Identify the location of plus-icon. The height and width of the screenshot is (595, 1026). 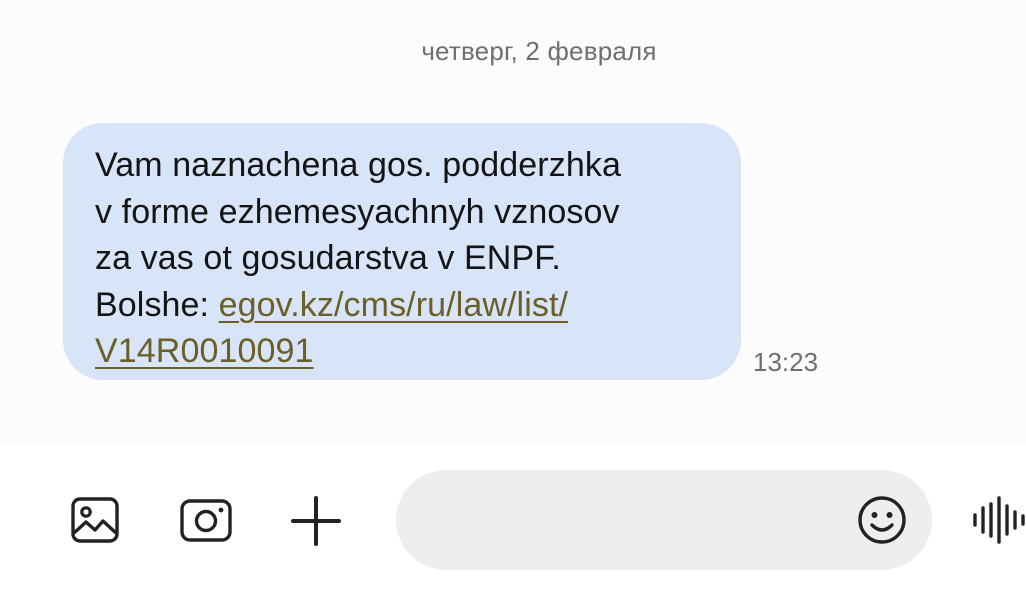
(316, 521).